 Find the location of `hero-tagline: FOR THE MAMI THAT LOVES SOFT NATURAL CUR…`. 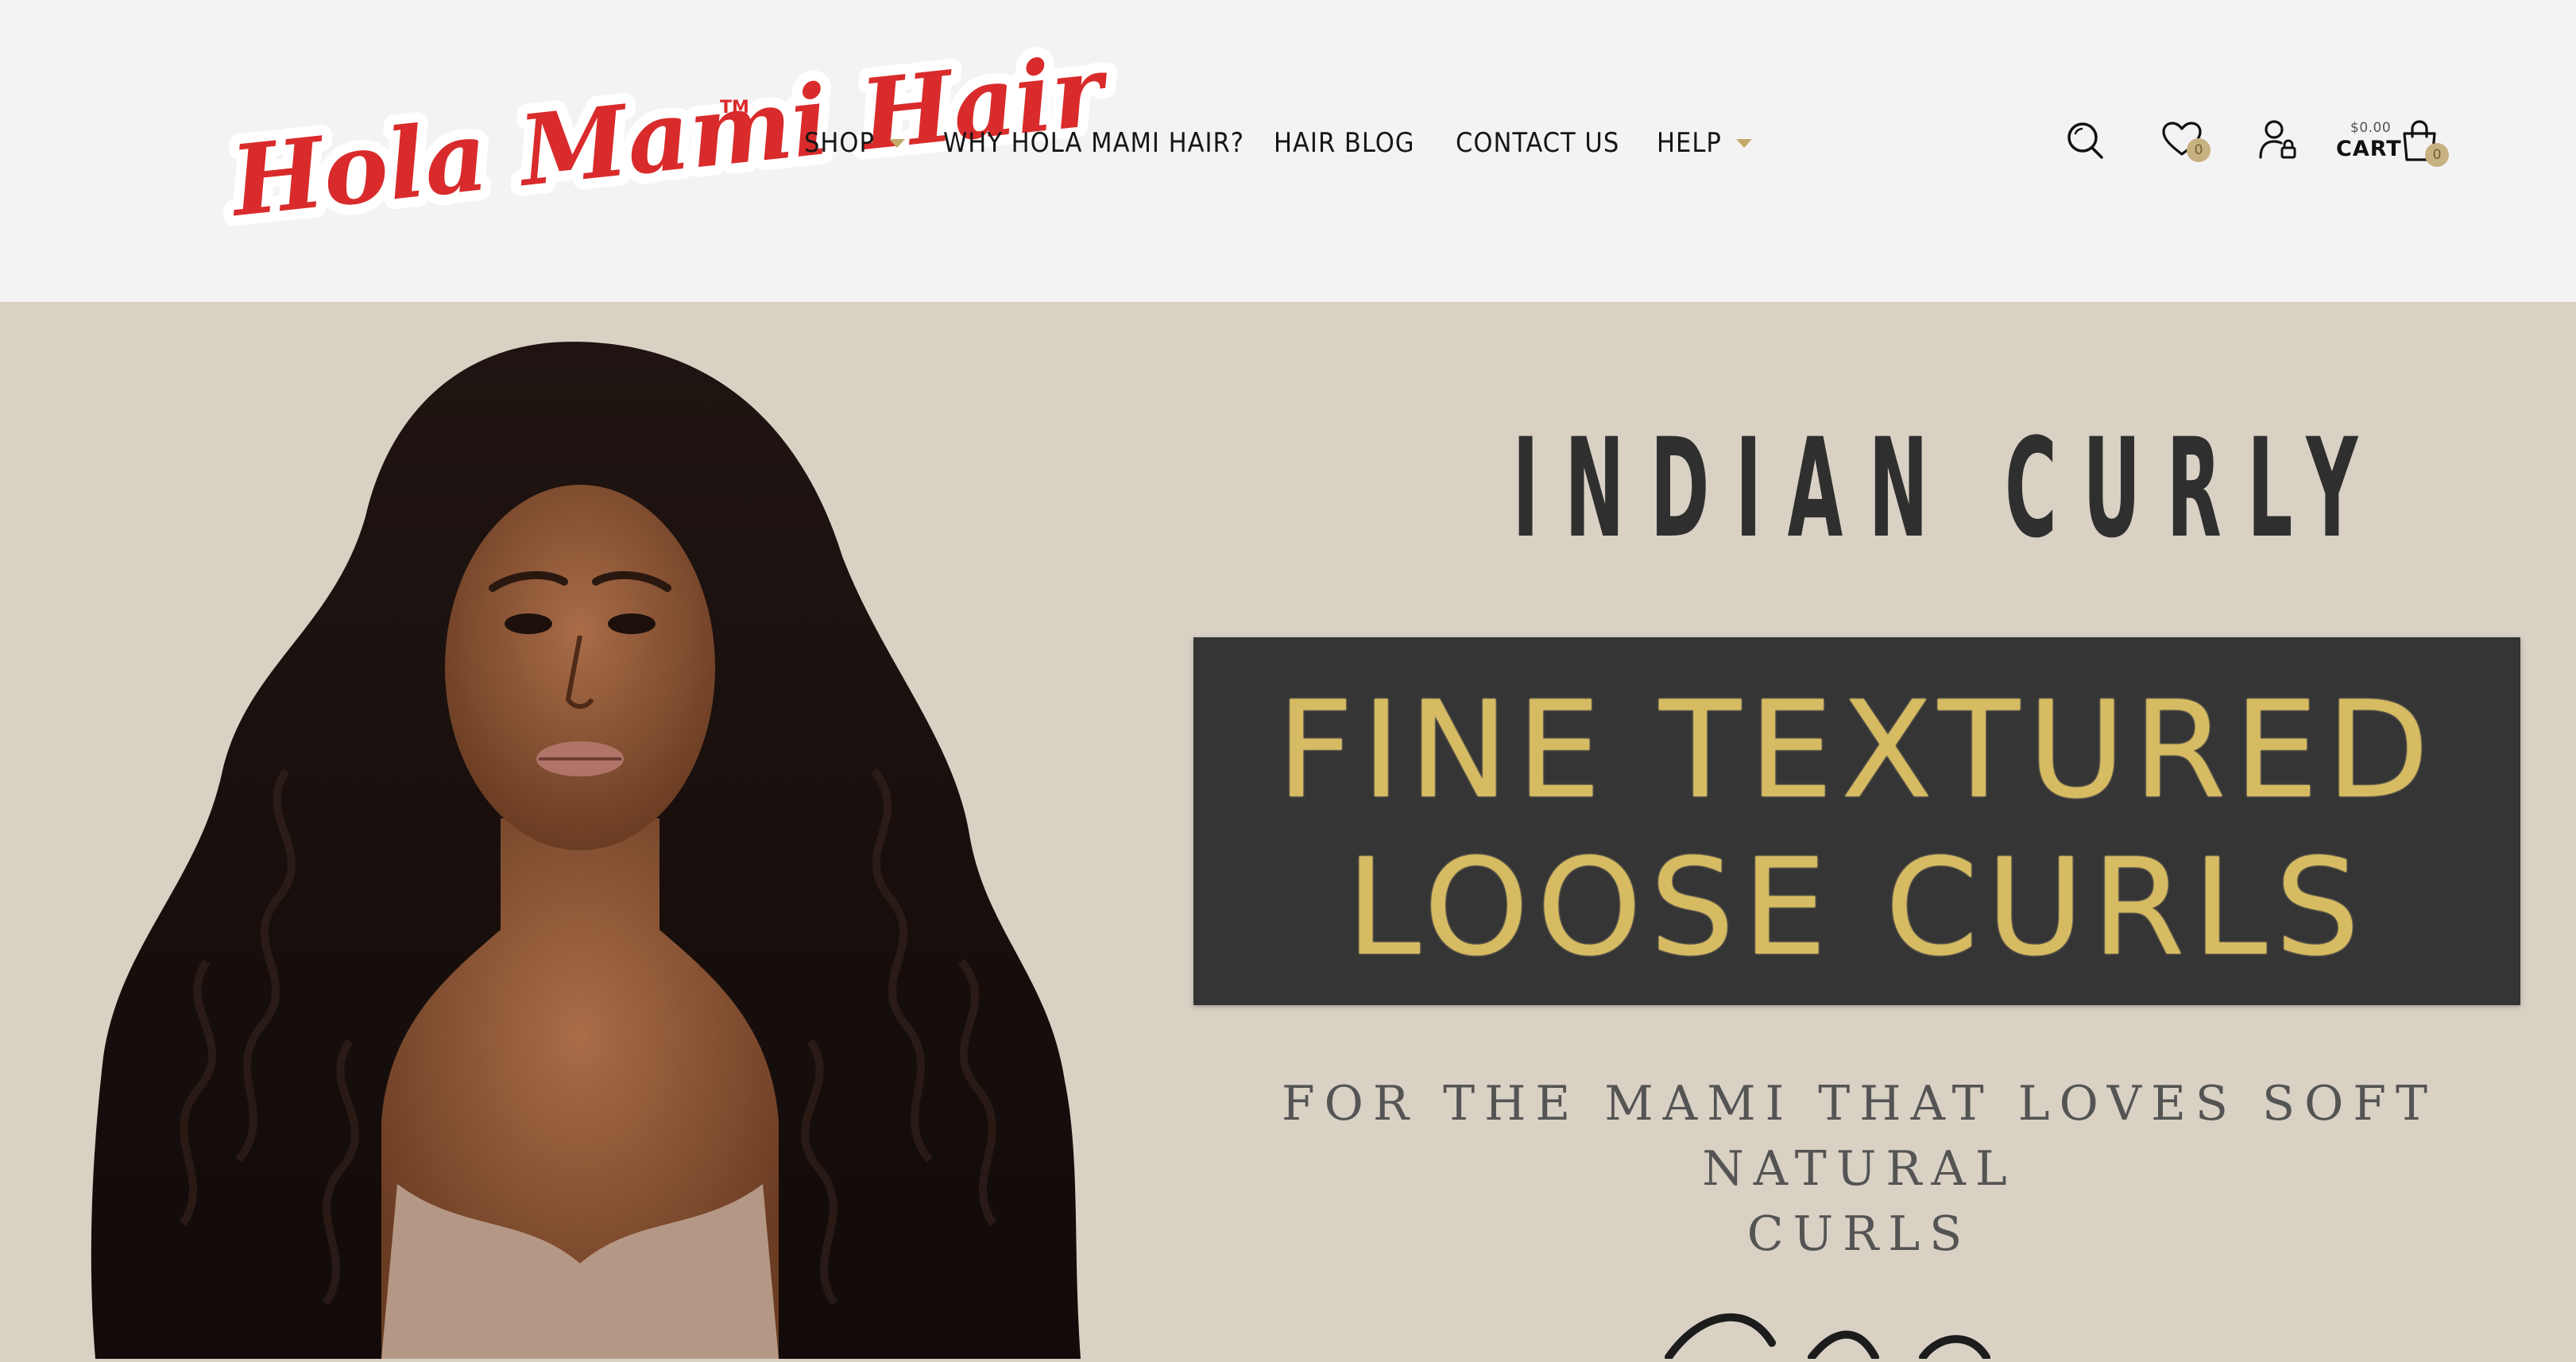

hero-tagline: FOR THE MAMI THAT LOVES SOFT NATURAL CUR… is located at coordinates (1859, 1169).